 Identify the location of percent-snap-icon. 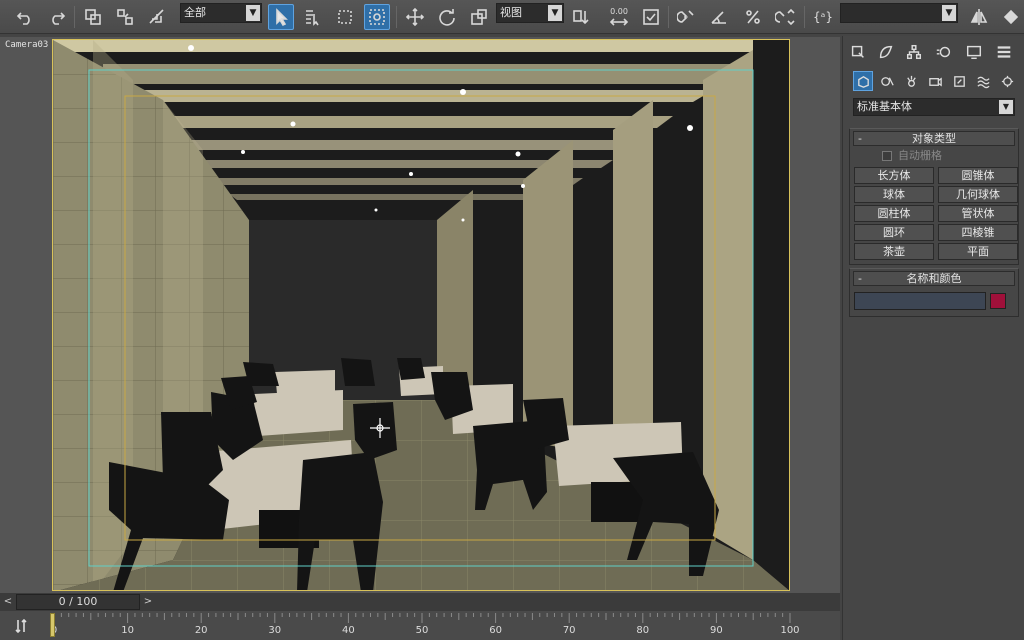
(753, 17).